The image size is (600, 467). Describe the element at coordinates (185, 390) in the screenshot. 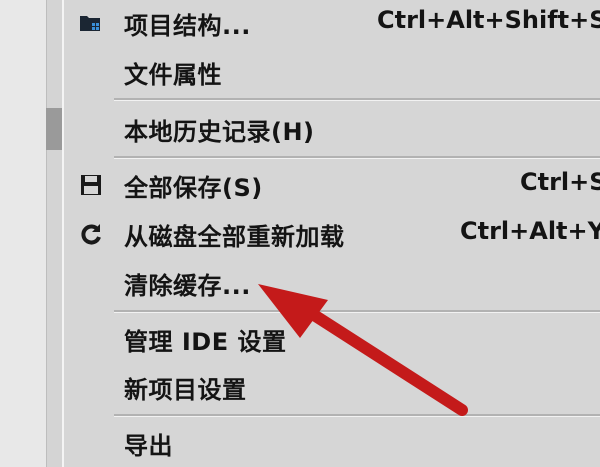

I see `menu-item-label: 新项目设置` at that location.